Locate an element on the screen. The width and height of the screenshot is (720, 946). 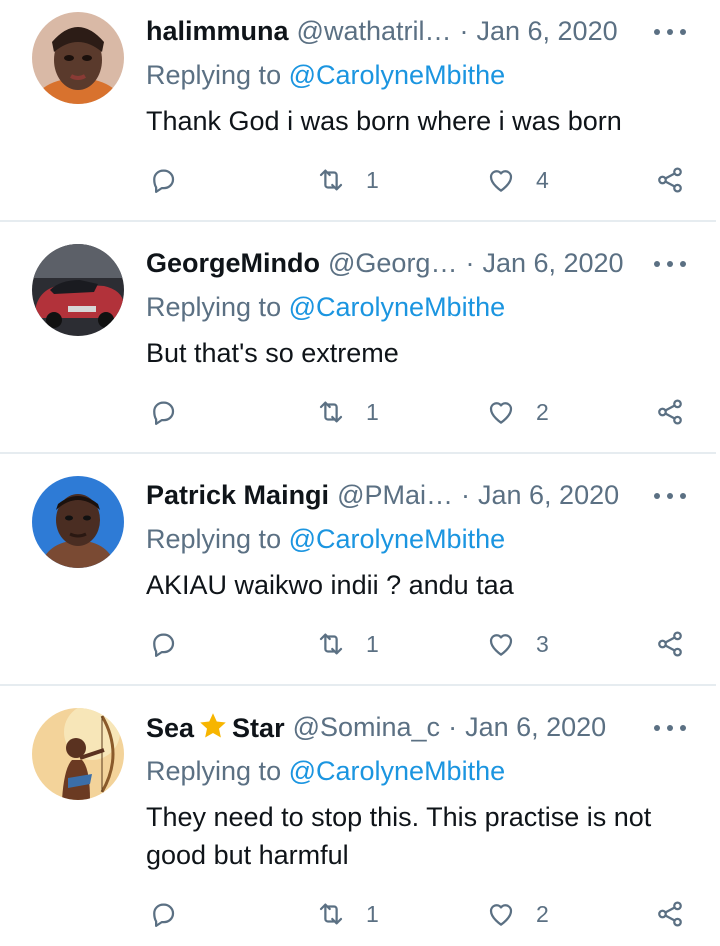
tweet-header: Sea Star @Somina_c · Jan 6, 2020 is located at coordinates (386, 727).